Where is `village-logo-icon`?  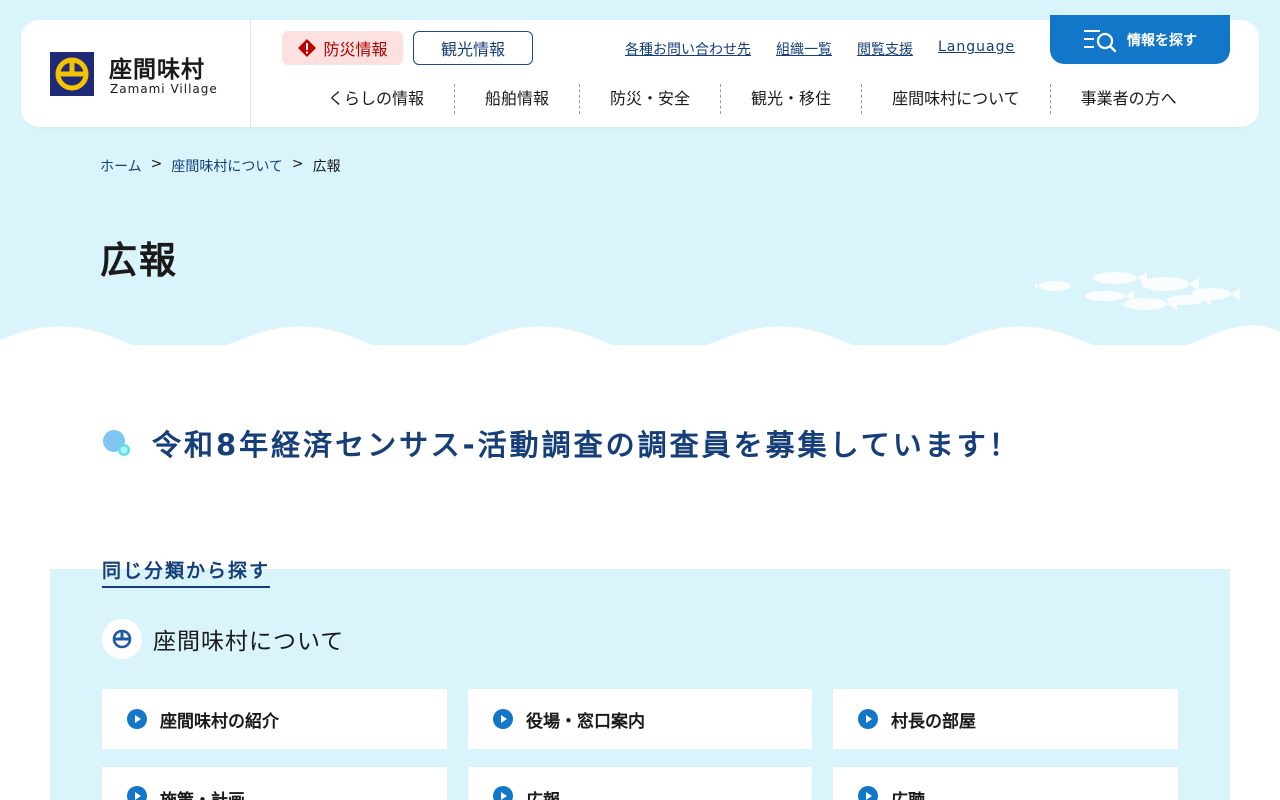 village-logo-icon is located at coordinates (72, 74).